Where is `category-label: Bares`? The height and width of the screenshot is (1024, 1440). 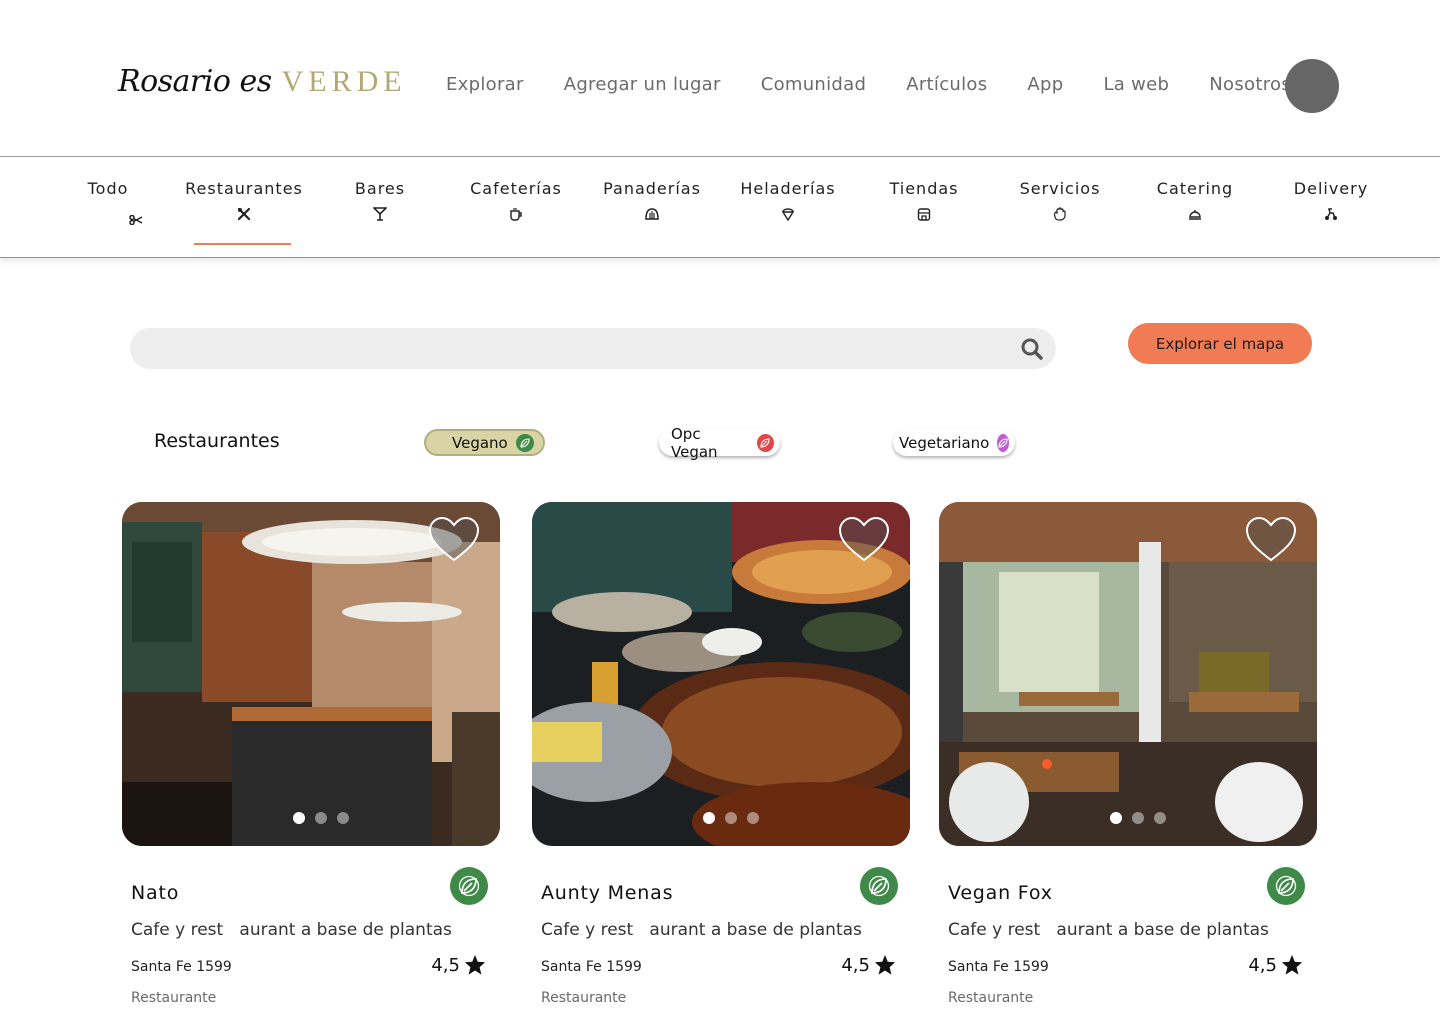
category-label: Bares is located at coordinates (380, 188).